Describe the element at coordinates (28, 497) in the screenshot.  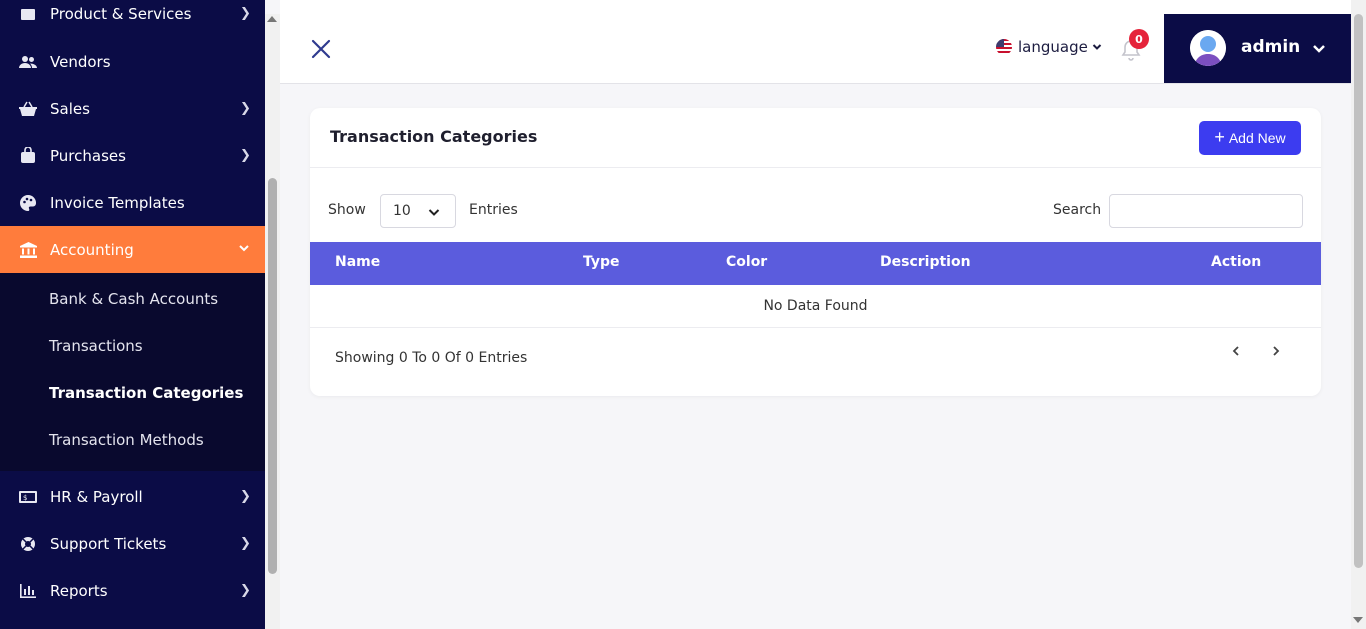
I see `money-icon: $` at that location.